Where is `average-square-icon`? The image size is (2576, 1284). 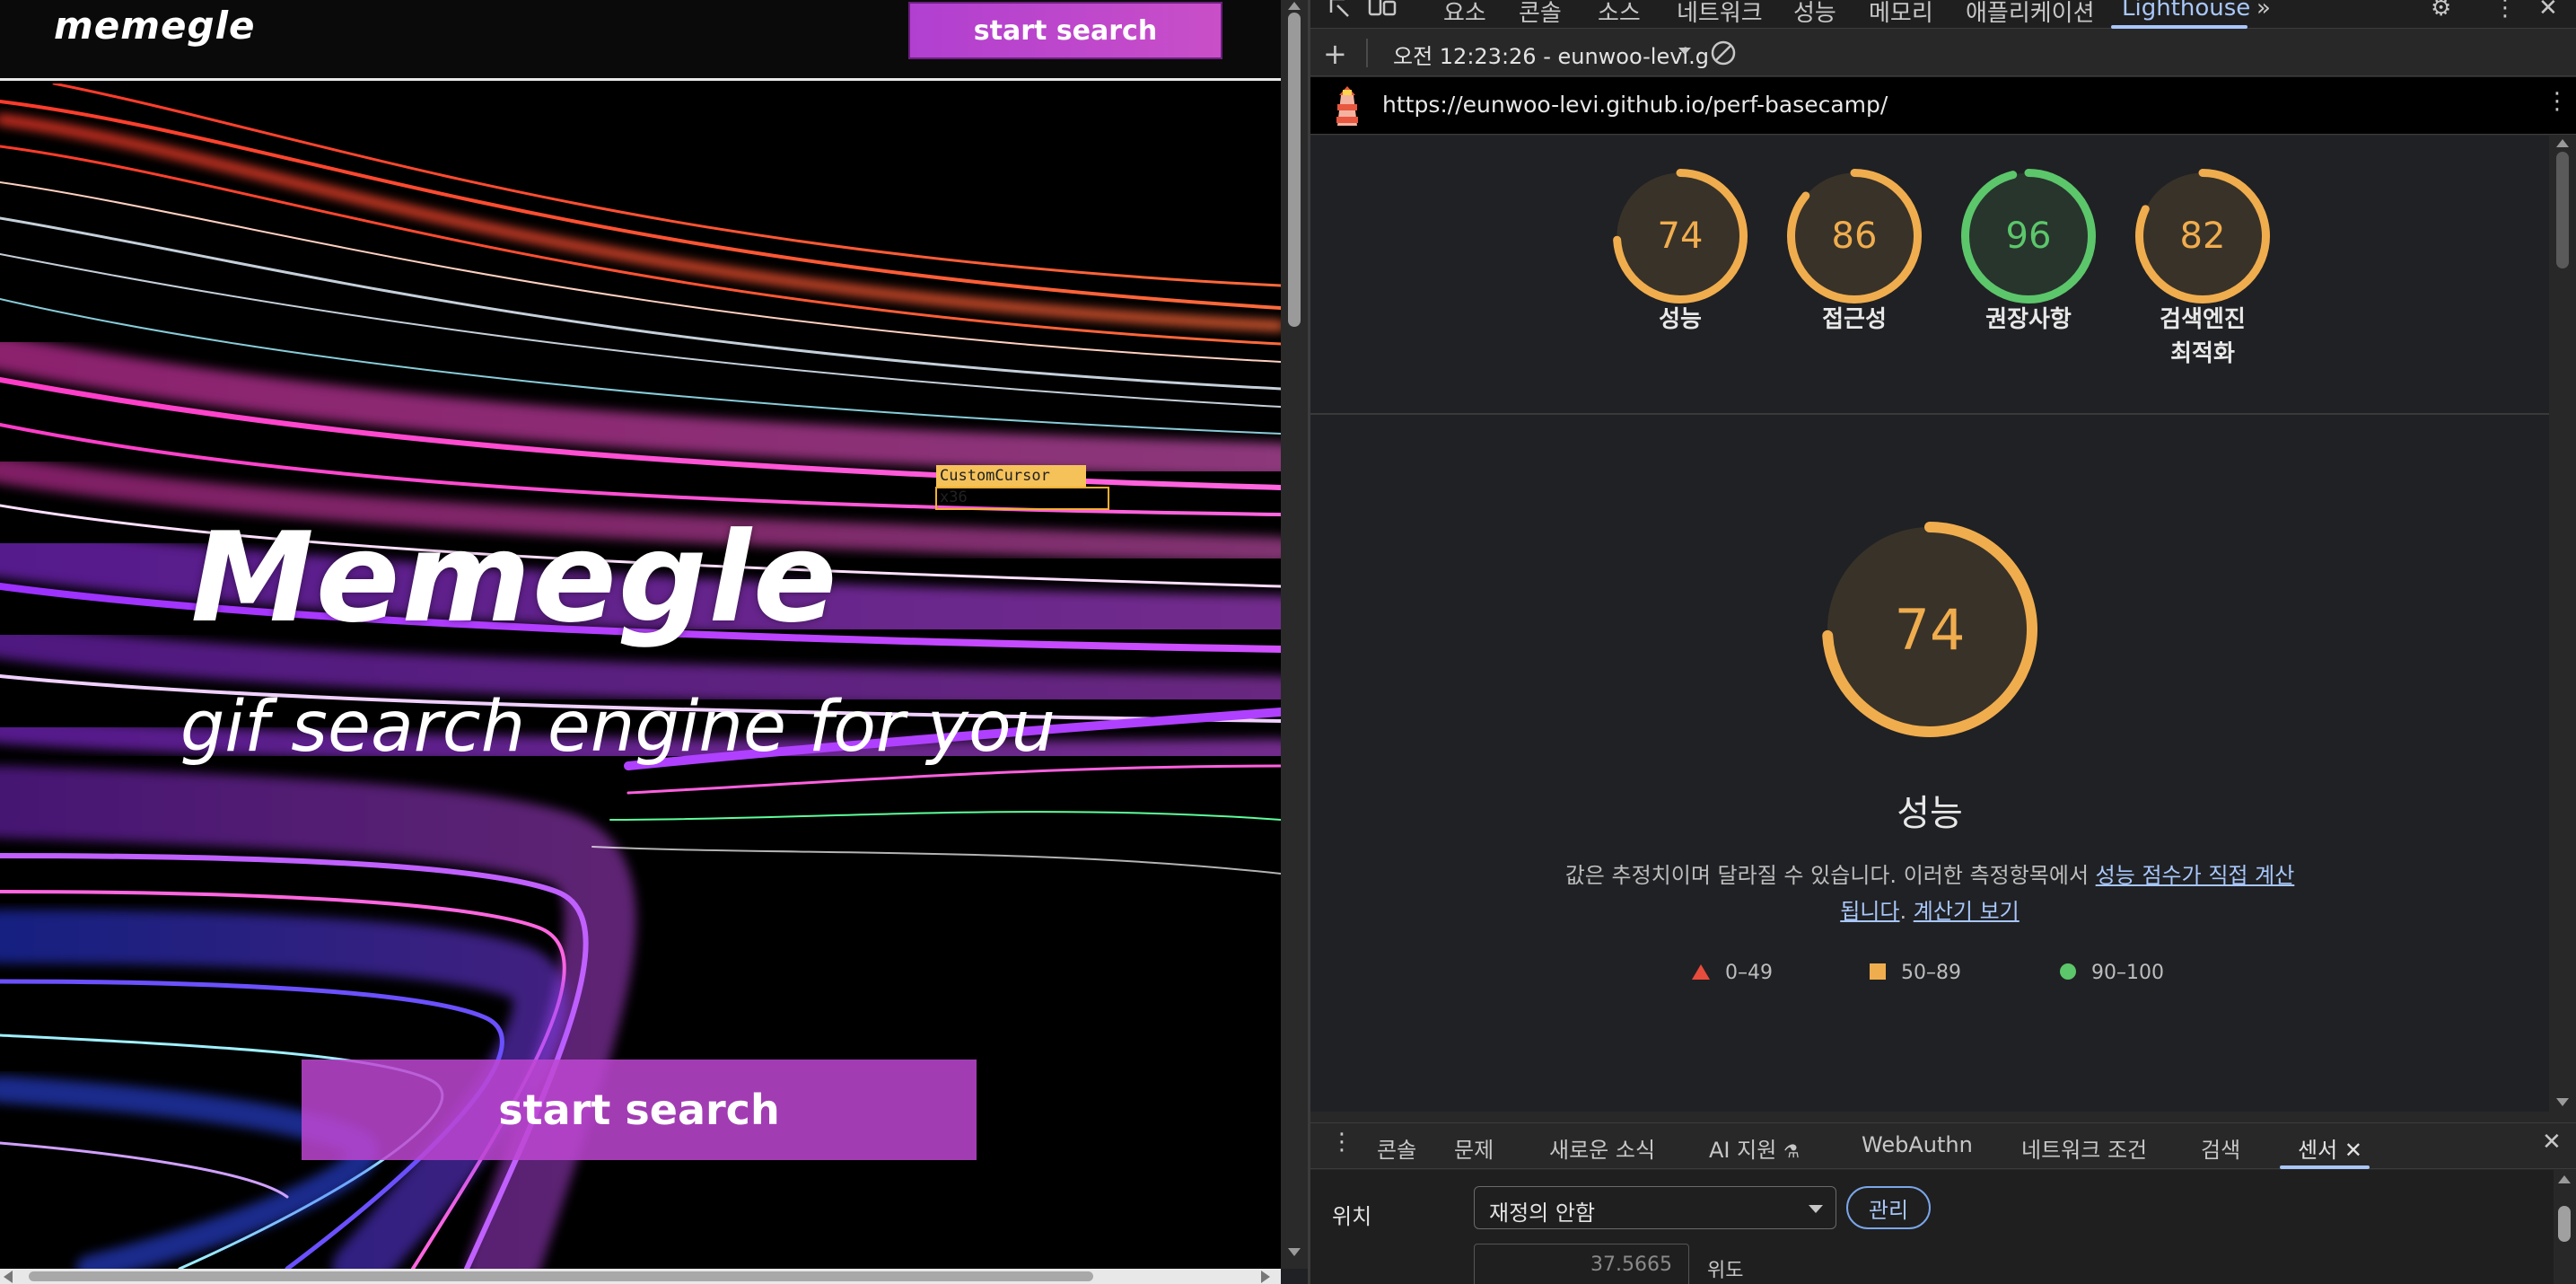
average-square-icon is located at coordinates (1878, 971).